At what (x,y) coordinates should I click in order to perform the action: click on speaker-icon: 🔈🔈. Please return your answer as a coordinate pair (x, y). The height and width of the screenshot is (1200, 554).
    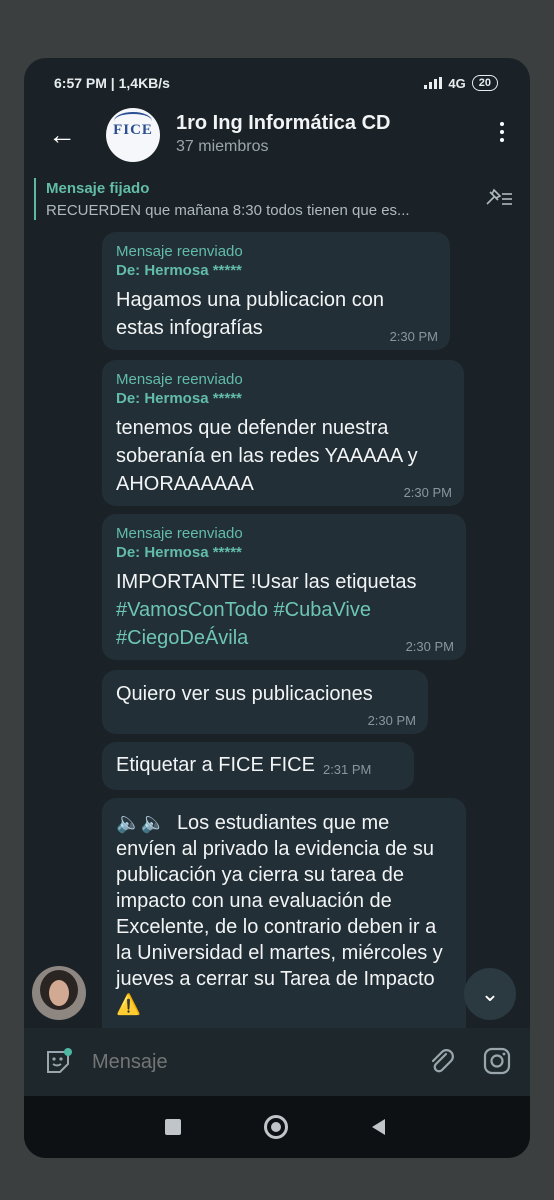
    Looking at the image, I should click on (141, 823).